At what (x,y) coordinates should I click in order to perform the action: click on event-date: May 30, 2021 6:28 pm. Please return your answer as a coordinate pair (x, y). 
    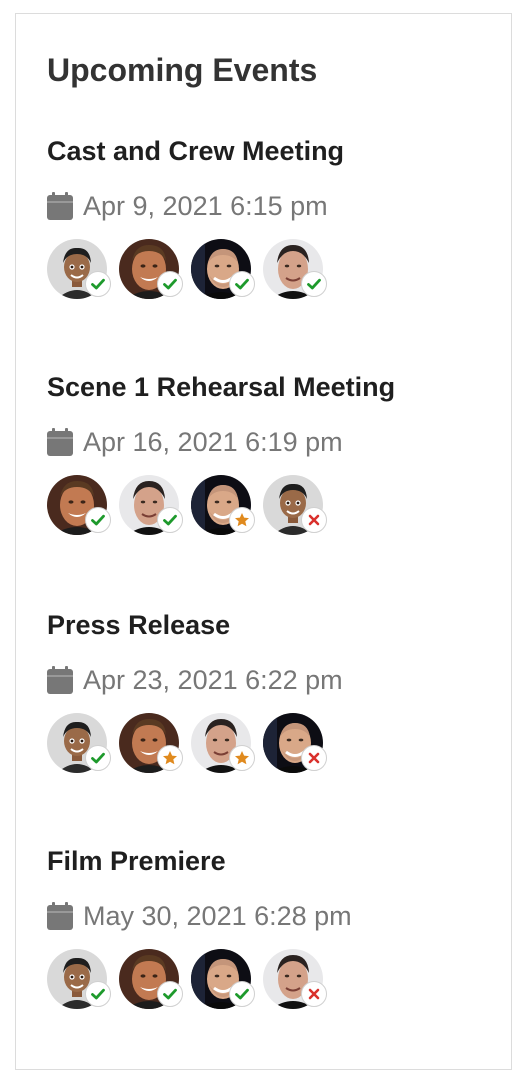
    Looking at the image, I should click on (199, 916).